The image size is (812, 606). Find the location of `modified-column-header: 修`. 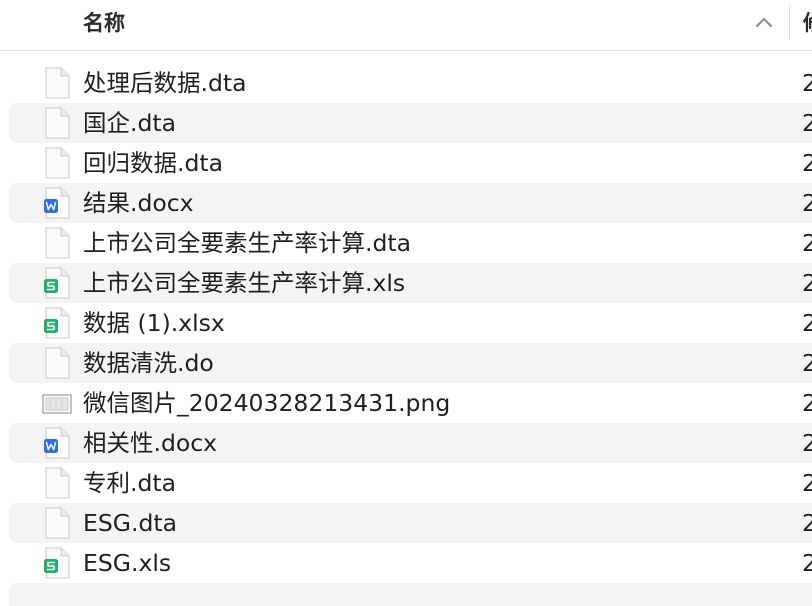

modified-column-header: 修 is located at coordinates (807, 23).